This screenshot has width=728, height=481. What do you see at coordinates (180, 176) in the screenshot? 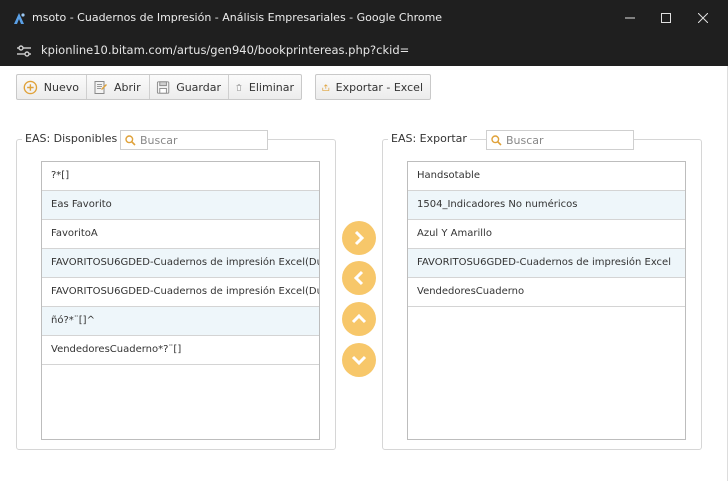
I see `list-item: ?*[]` at bounding box center [180, 176].